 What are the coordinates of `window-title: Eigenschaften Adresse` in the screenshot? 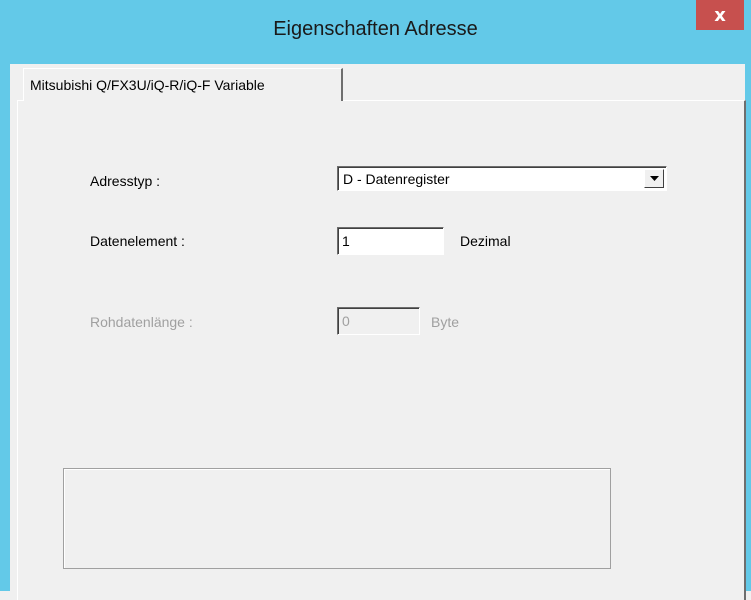 It's located at (375, 29).